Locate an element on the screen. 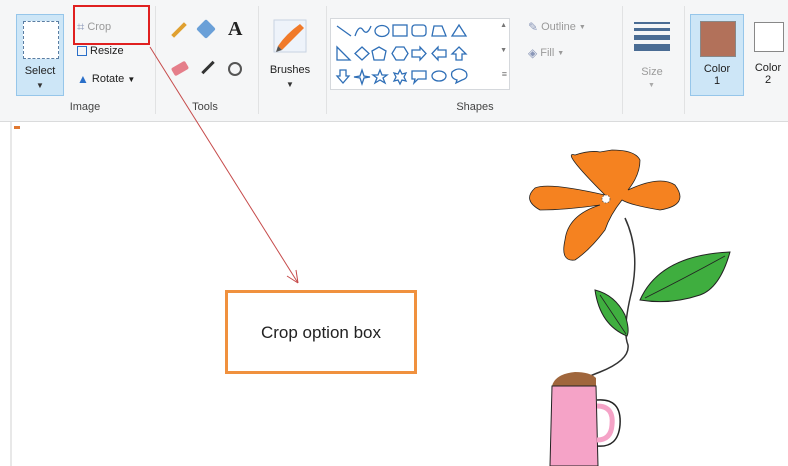  canvas-edge is located at coordinates (11, 294).